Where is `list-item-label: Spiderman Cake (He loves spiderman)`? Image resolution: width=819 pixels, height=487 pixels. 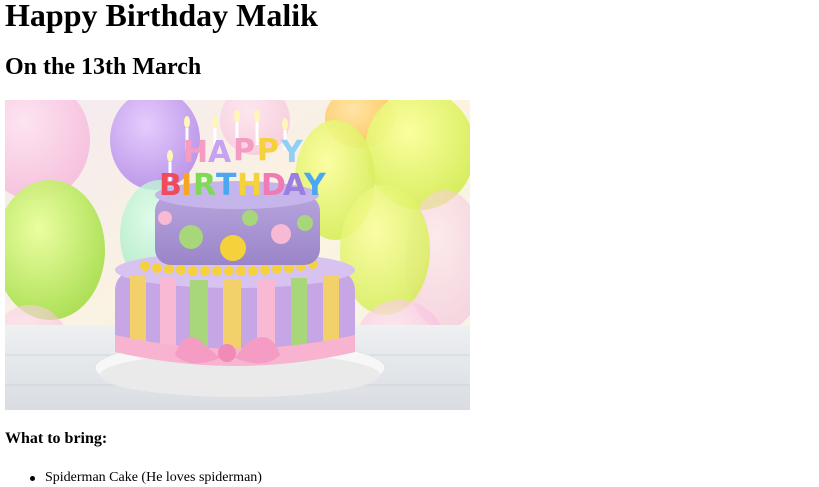 list-item-label: Spiderman Cake (He loves spiderman) is located at coordinates (153, 477).